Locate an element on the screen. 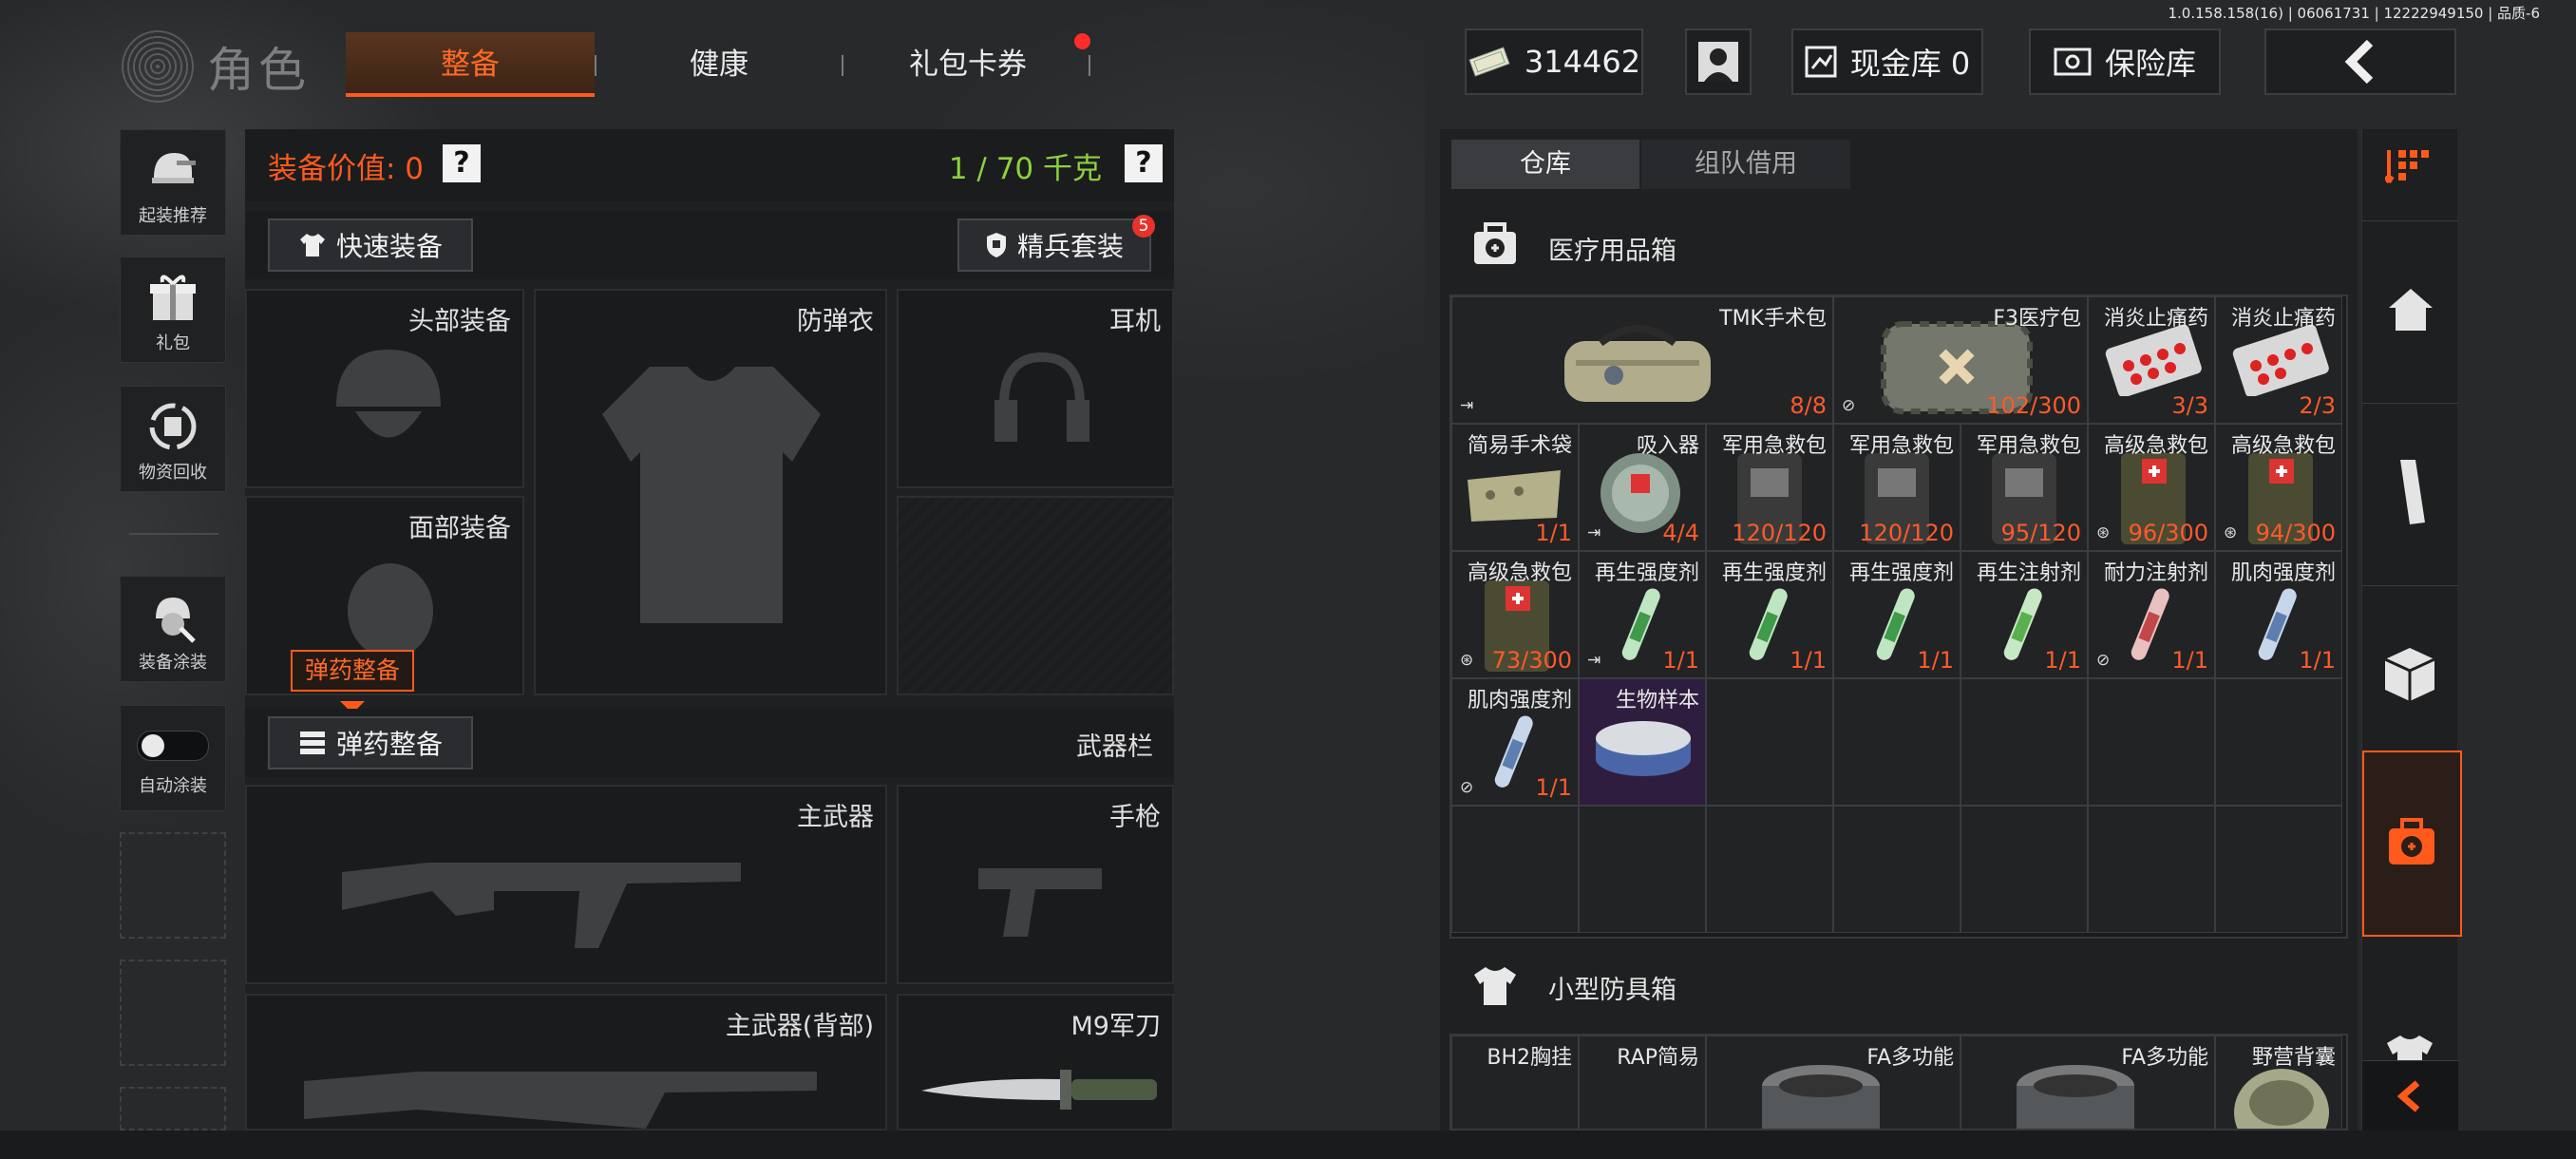 This screenshot has width=2576, height=1159. back-arrow-icon is located at coordinates (2359, 62).